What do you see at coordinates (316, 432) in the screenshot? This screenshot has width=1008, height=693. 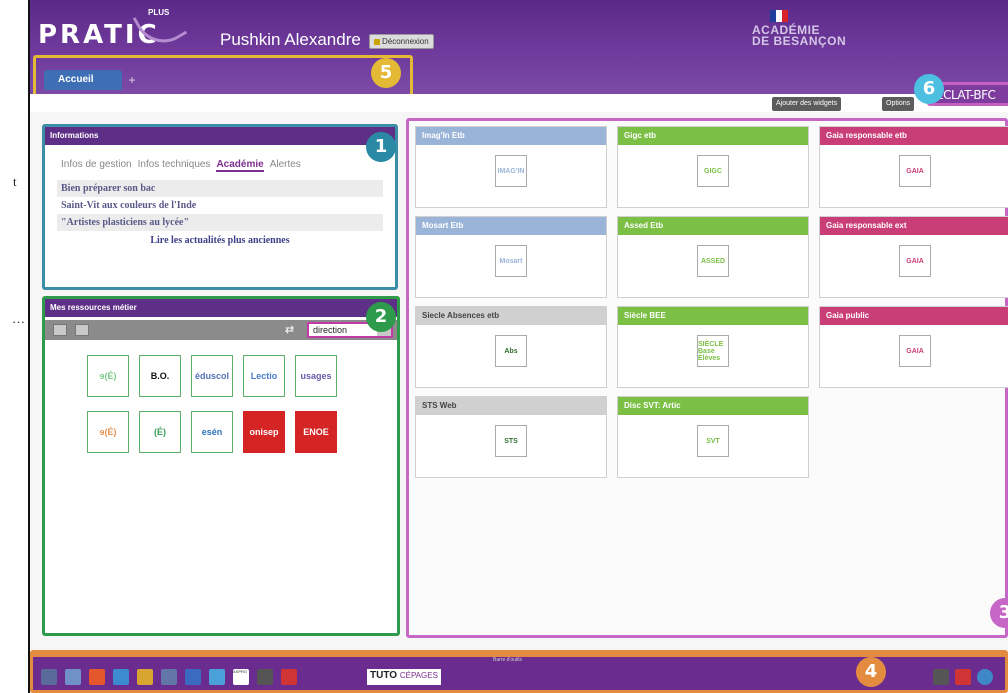 I see `tile-enoe: ENOE` at bounding box center [316, 432].